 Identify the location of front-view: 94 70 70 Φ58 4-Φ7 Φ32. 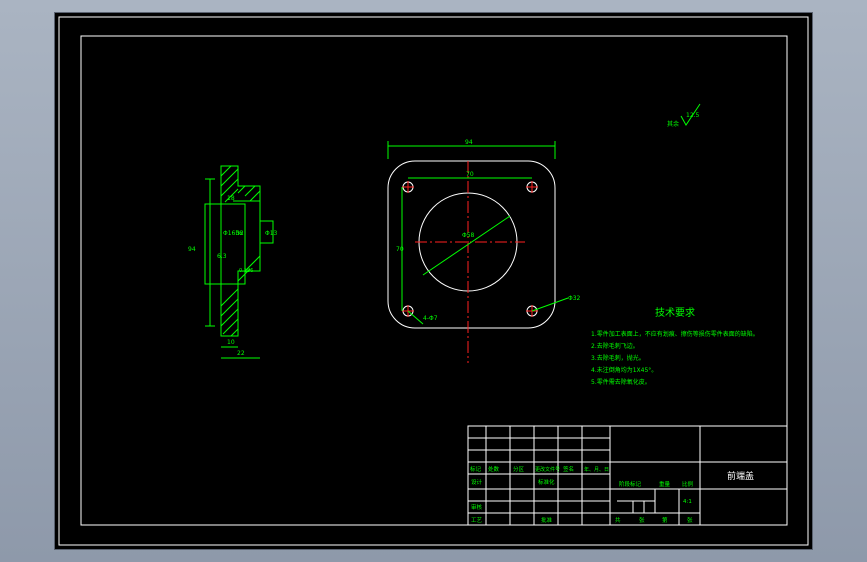
(484, 251).